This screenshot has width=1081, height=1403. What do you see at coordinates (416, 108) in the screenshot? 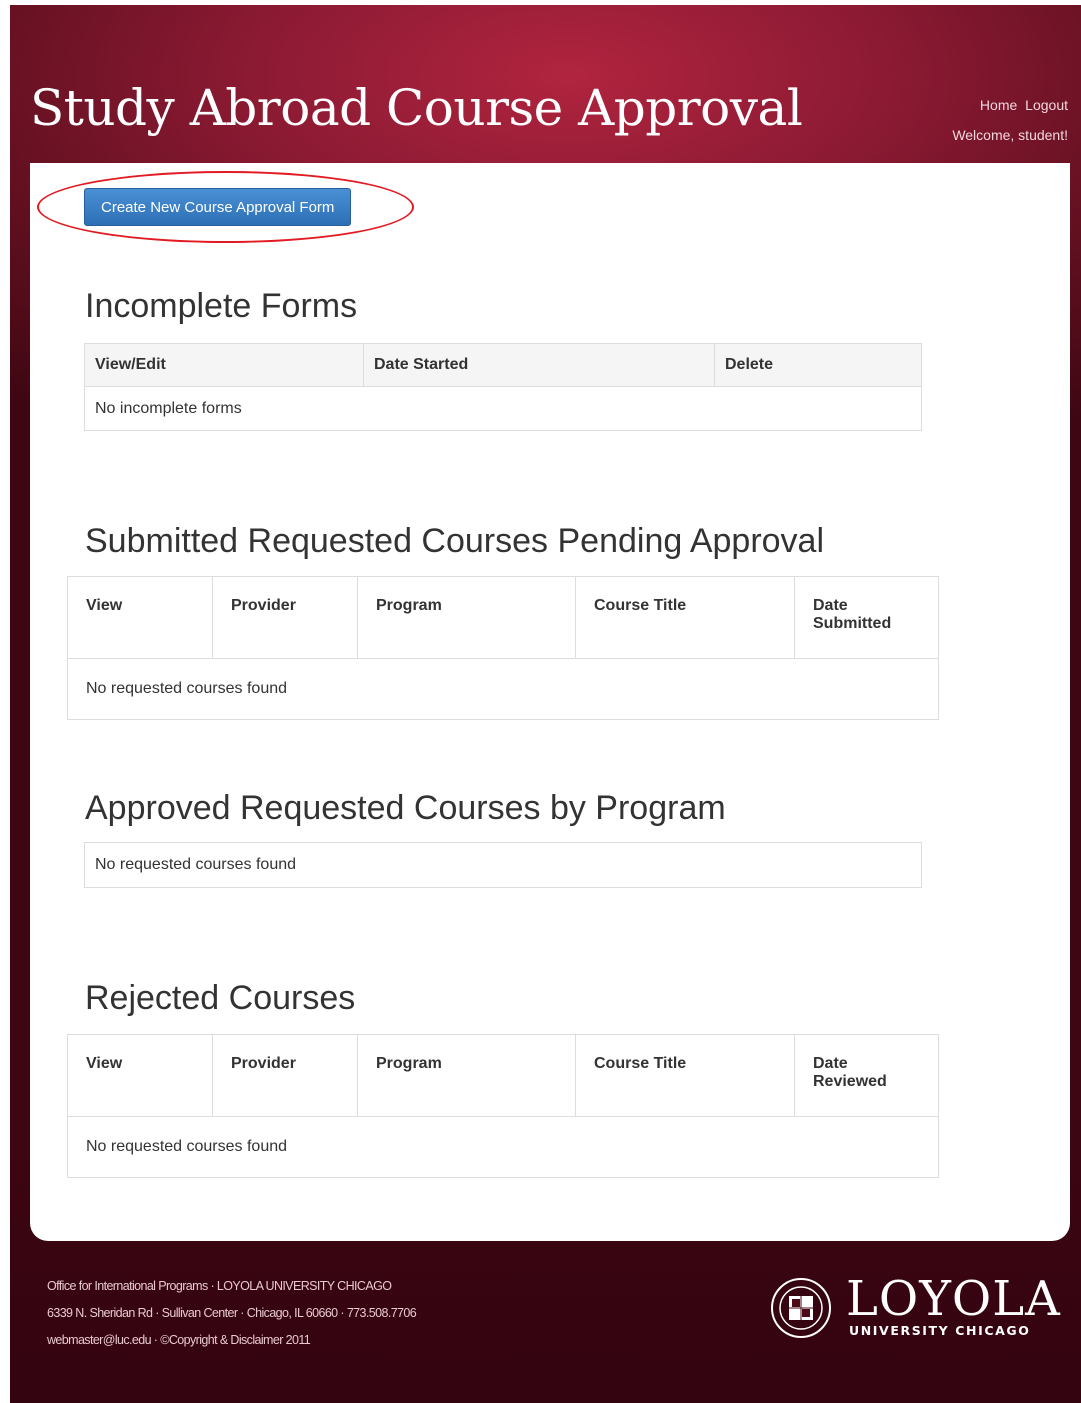
I see `site-title: Study Abroad Course Approval` at bounding box center [416, 108].